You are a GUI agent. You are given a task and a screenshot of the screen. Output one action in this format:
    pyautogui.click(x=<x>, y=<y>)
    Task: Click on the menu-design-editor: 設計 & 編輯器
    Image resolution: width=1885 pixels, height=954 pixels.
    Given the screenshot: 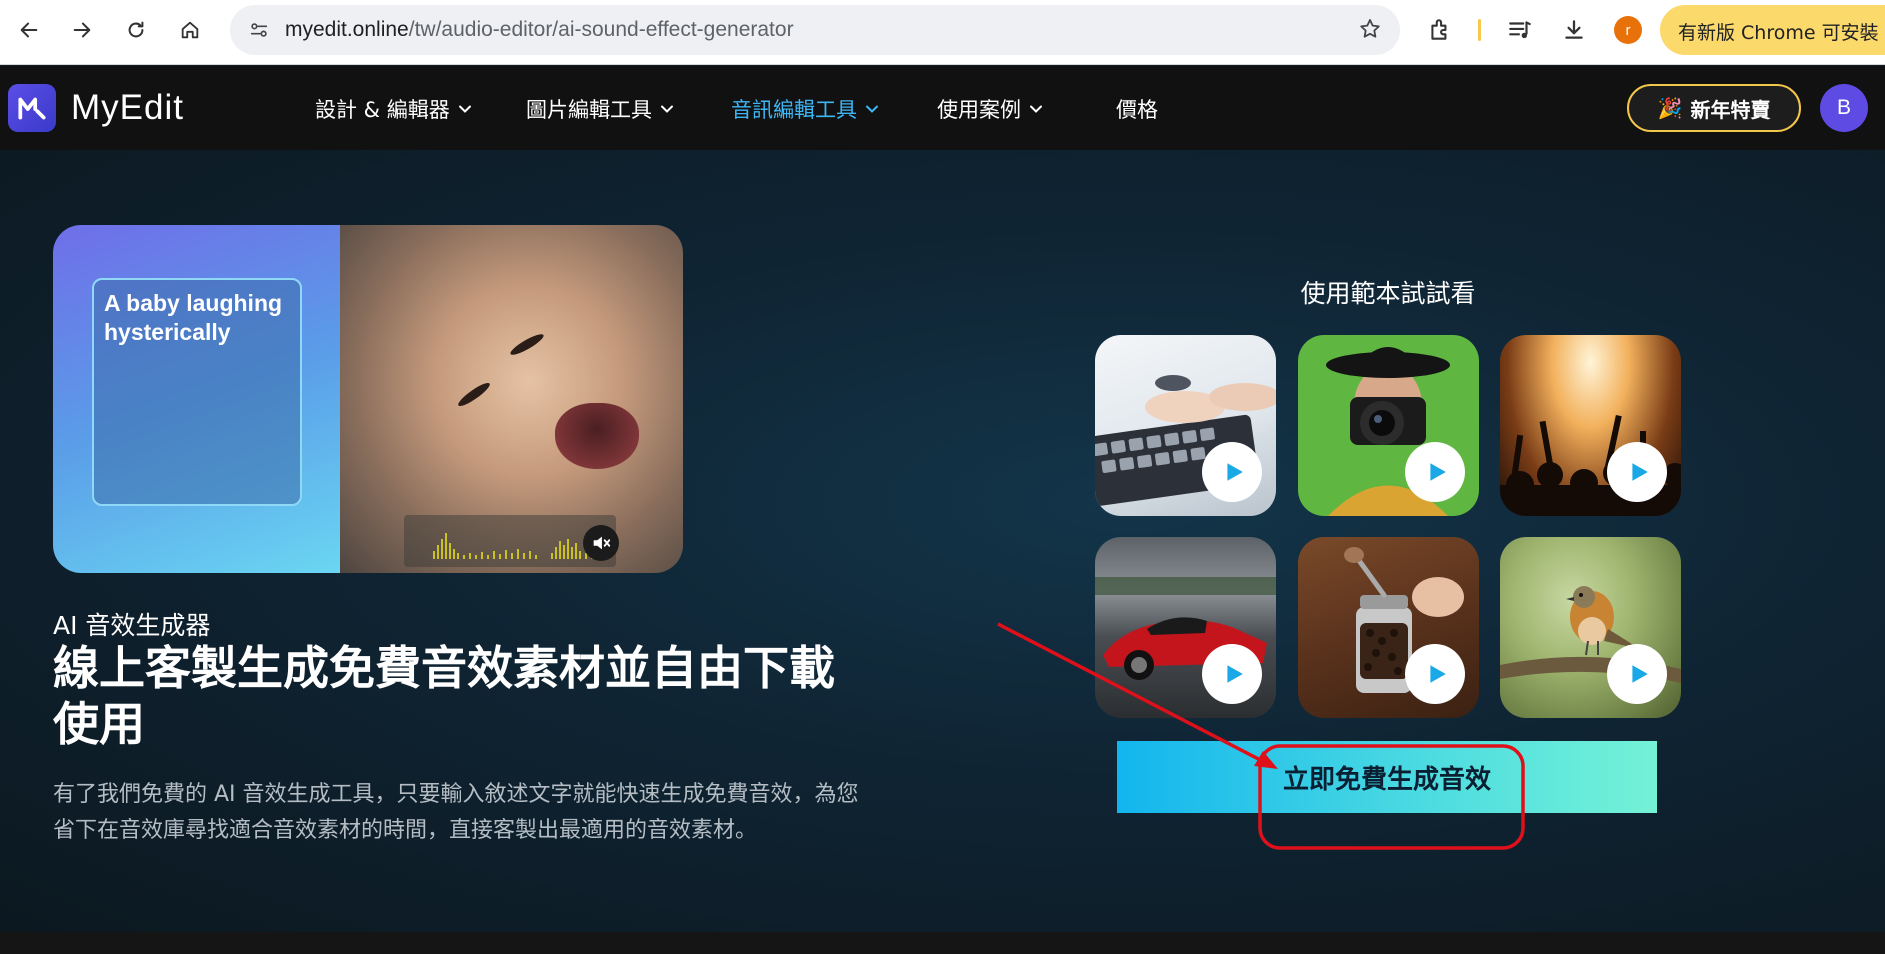 What is the action you would take?
    pyautogui.click(x=393, y=109)
    